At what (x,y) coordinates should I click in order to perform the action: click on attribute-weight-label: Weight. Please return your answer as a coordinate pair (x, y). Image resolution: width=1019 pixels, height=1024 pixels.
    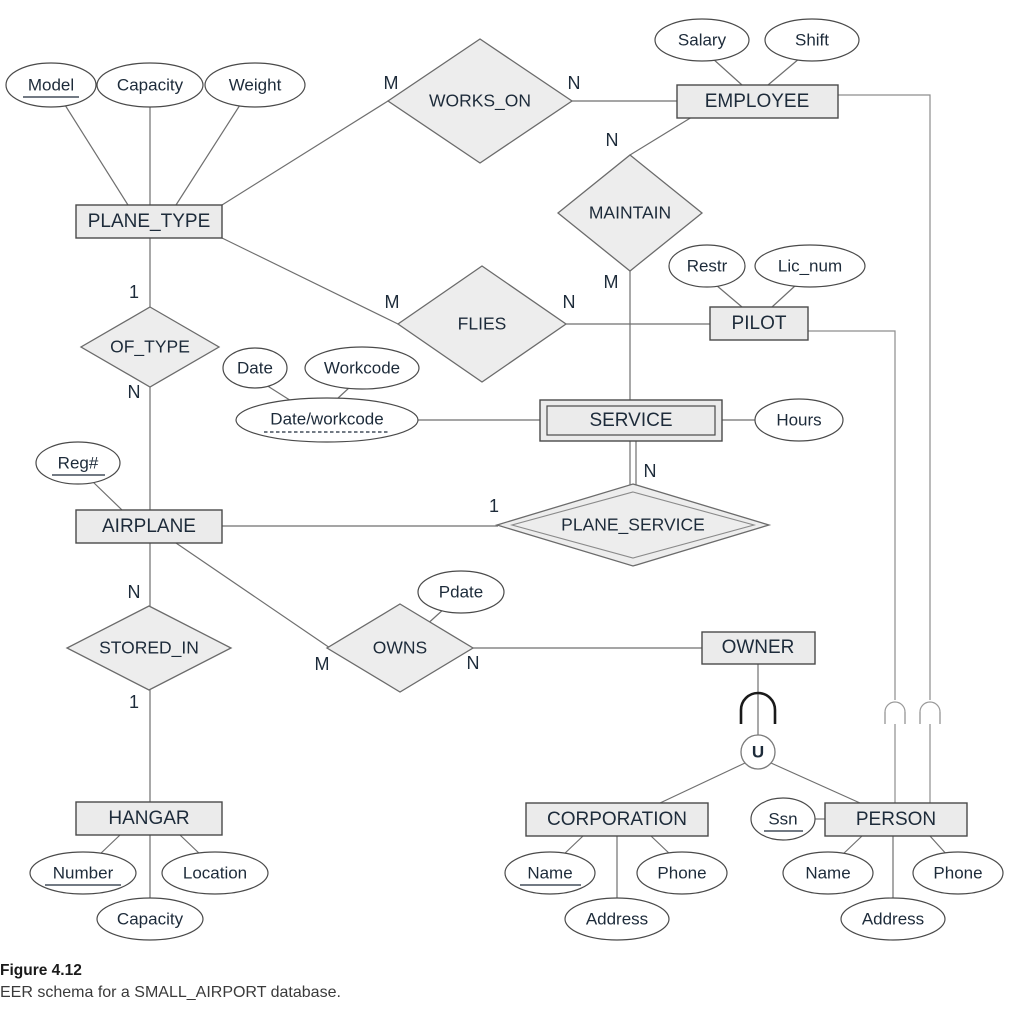
    Looking at the image, I should click on (255, 84).